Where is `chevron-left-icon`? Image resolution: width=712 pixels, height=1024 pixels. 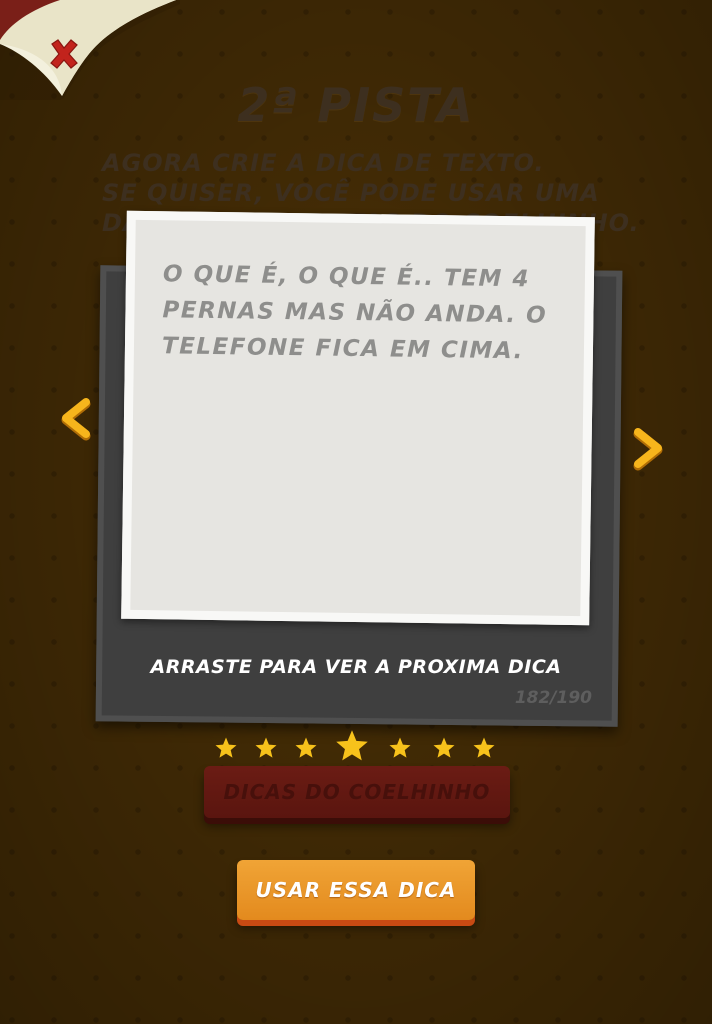 chevron-left-icon is located at coordinates (76, 419).